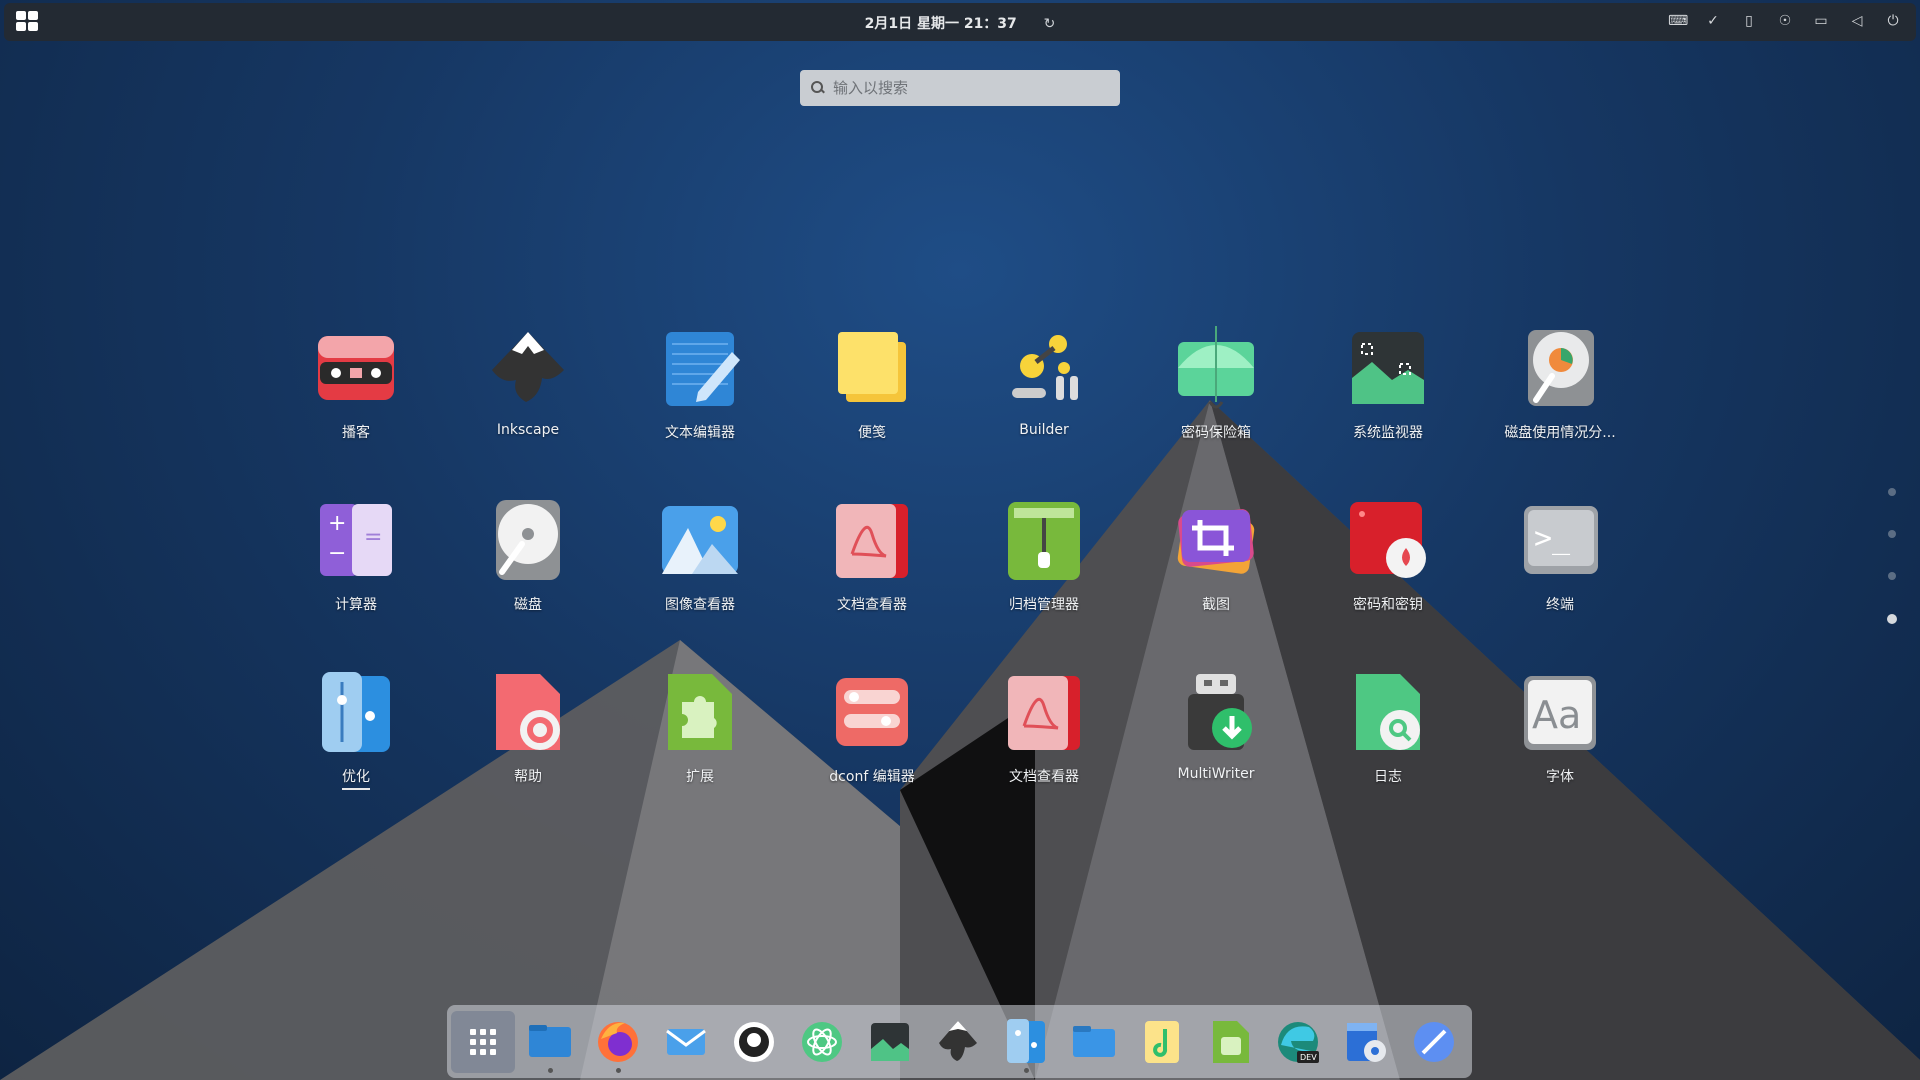 This screenshot has height=1080, width=1920. Describe the element at coordinates (356, 712) in the screenshot. I see `tweaks-icon` at that location.